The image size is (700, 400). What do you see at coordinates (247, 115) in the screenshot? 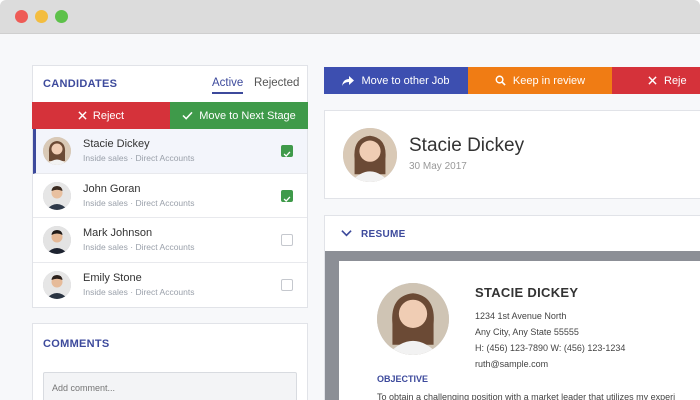
I see `next-stage-button-label: Move to Next Stage` at bounding box center [247, 115].